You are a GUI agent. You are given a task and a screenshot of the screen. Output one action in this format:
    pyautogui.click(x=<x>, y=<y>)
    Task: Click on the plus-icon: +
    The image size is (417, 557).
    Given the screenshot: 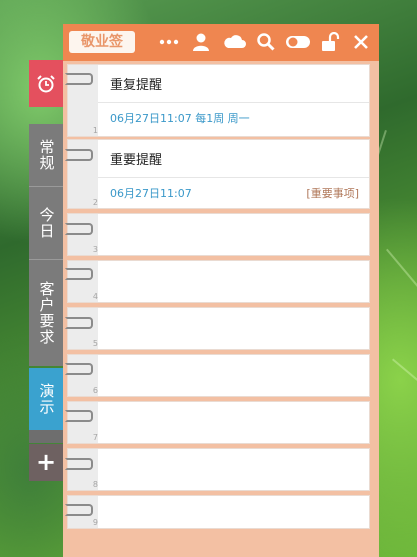 What is the action you would take?
    pyautogui.click(x=46, y=462)
    